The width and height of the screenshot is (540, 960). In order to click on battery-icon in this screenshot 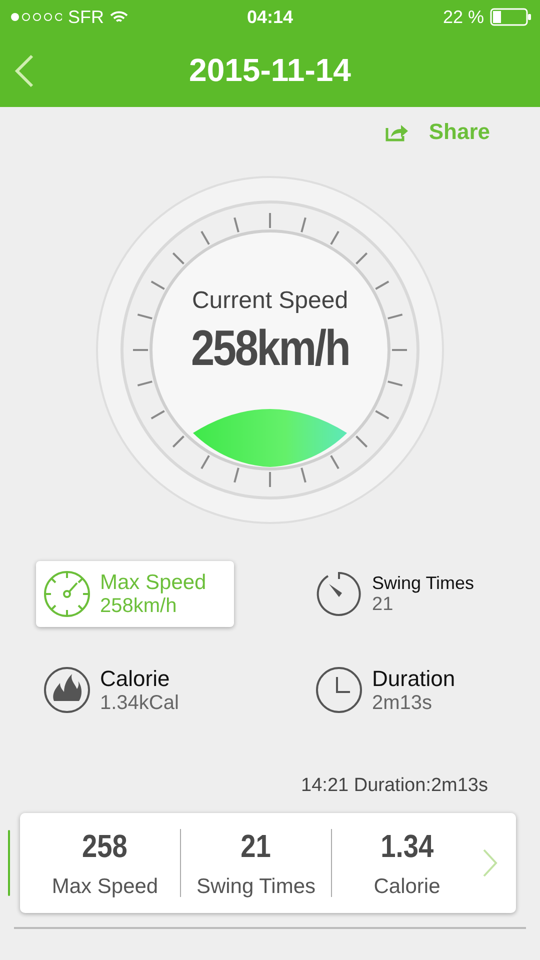, I will do `click(511, 17)`.